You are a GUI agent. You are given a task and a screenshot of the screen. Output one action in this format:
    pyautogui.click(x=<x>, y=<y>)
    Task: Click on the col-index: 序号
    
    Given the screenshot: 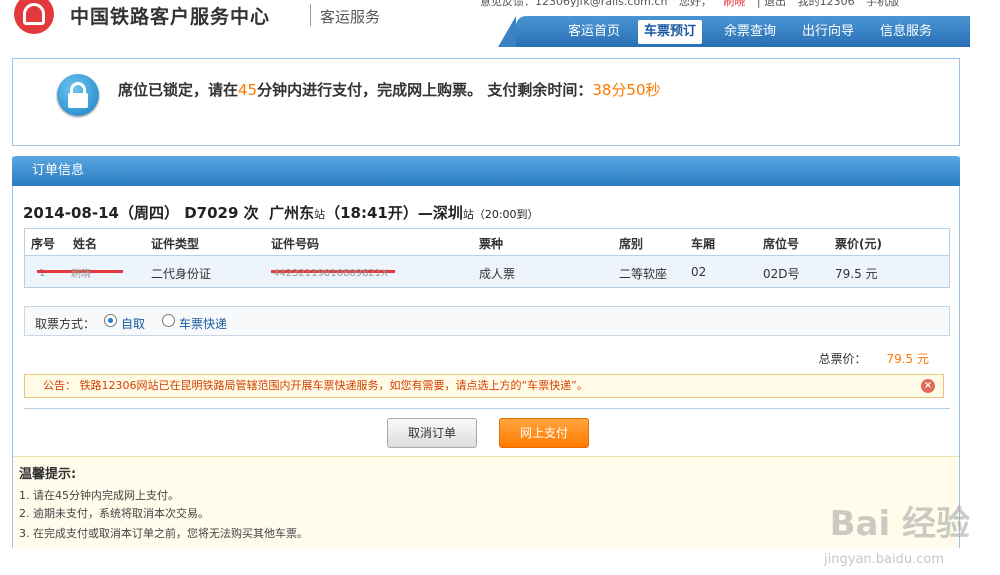 What is the action you would take?
    pyautogui.click(x=43, y=244)
    